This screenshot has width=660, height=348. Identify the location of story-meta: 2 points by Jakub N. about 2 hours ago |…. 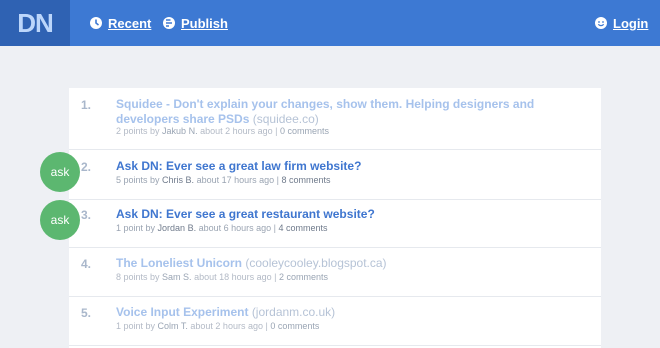
(222, 131).